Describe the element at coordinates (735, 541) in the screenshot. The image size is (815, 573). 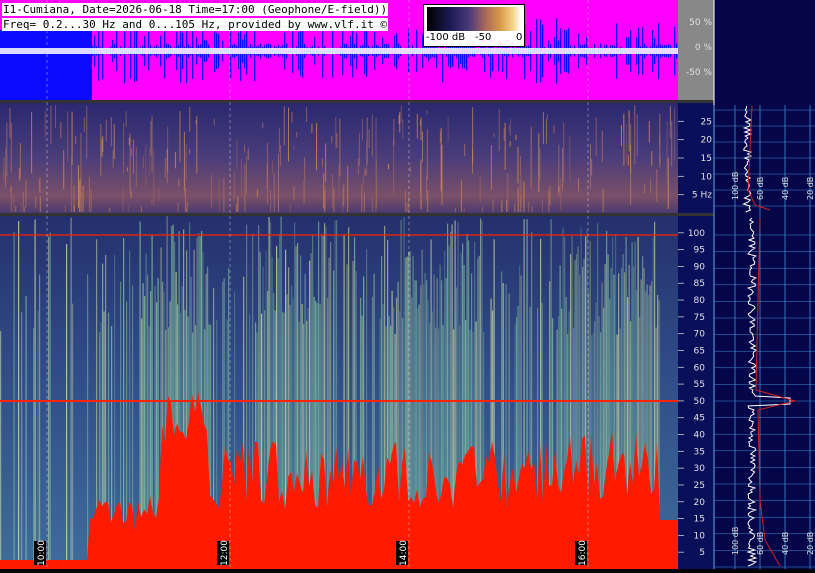
I see `spectrum-db-label: 100 dB` at that location.